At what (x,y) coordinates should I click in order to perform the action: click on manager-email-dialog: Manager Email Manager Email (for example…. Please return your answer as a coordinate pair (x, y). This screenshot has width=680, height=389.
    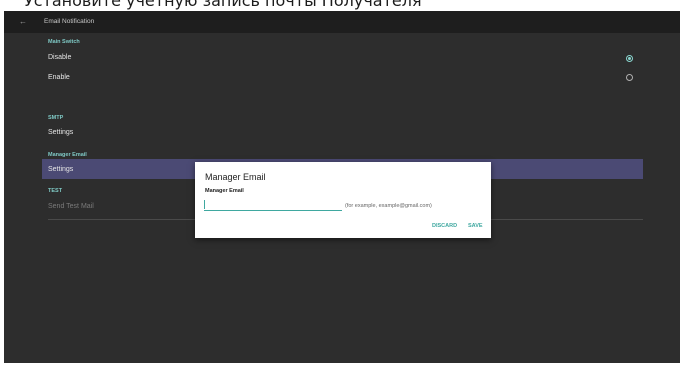
    Looking at the image, I should click on (343, 200).